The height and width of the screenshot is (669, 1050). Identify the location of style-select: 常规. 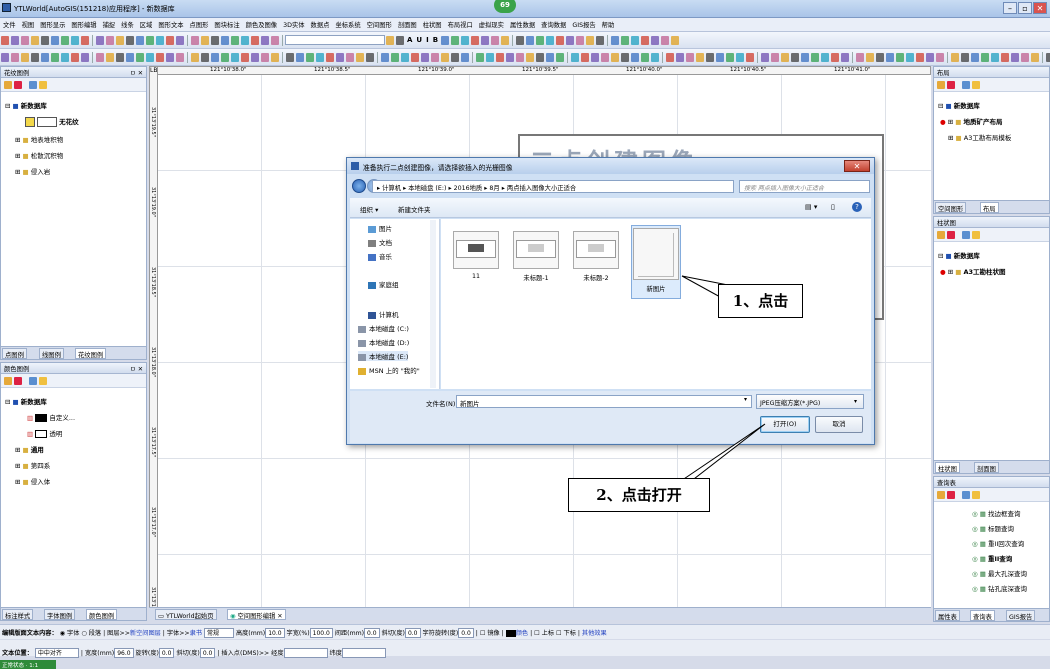
(218, 633).